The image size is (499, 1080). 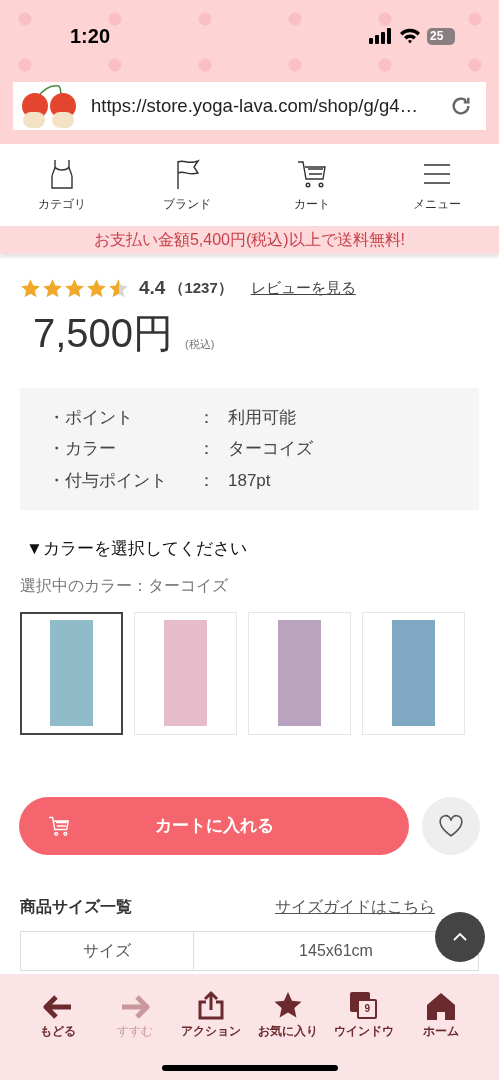 What do you see at coordinates (108, 480) in the screenshot?
I see `info-label: ・付与ポイント` at bounding box center [108, 480].